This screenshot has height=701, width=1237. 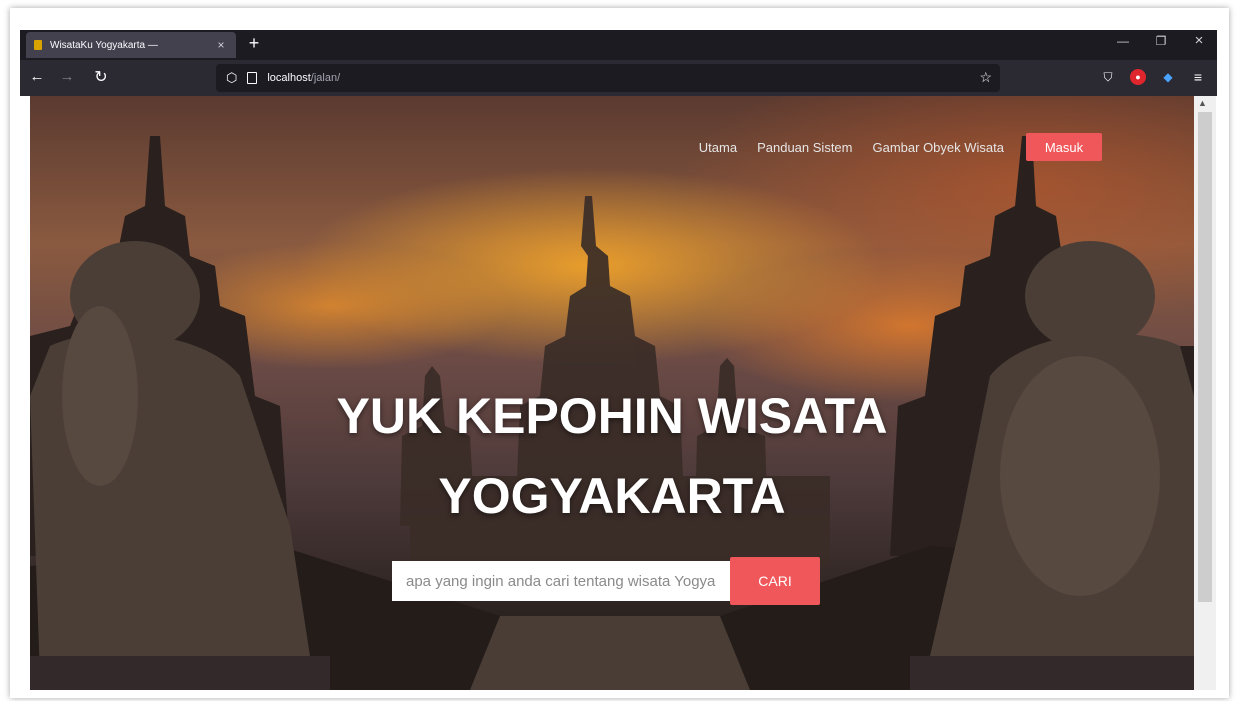 I want to click on browser-tab: WisataKu Yogyakarta — ×, so click(x=131, y=45).